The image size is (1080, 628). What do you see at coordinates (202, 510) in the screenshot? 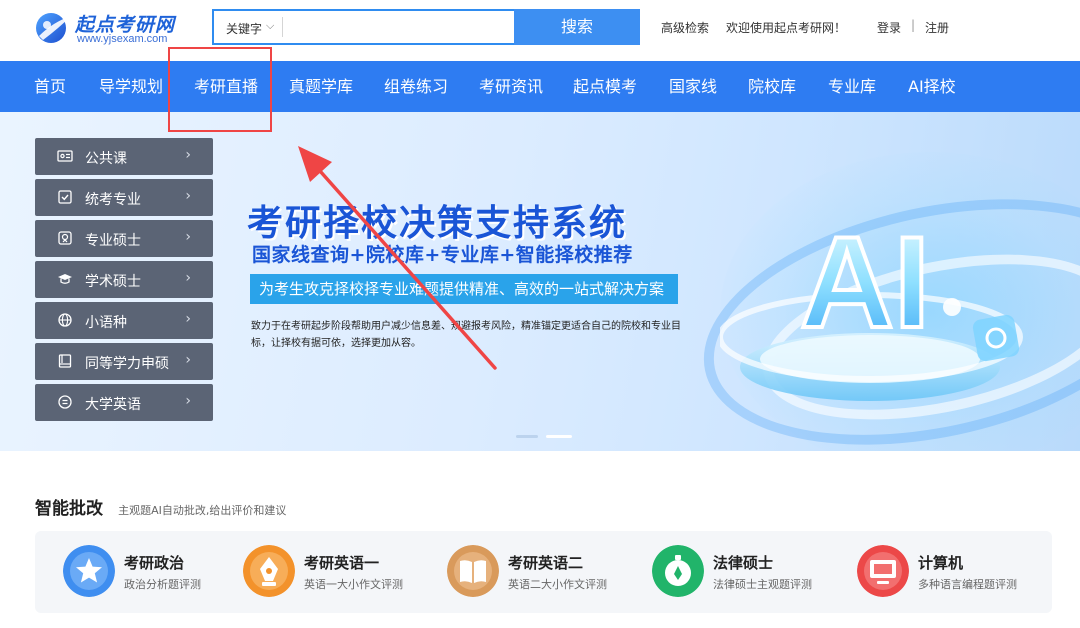
I see `section-description: 主观题AI自动批改,给出评价和建议` at bounding box center [202, 510].